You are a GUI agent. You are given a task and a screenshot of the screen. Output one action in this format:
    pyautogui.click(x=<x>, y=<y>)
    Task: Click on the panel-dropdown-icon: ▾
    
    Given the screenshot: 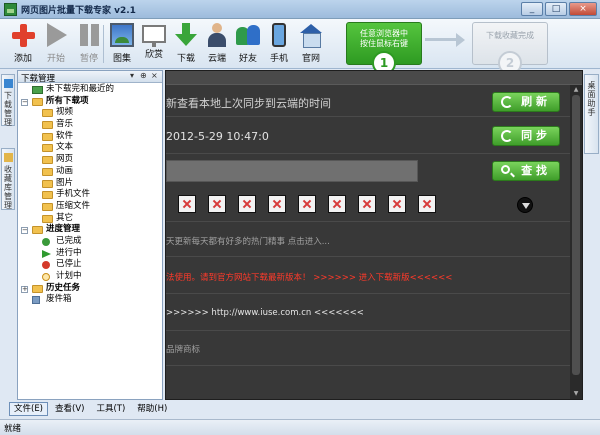 What is the action you would take?
    pyautogui.click(x=132, y=75)
    